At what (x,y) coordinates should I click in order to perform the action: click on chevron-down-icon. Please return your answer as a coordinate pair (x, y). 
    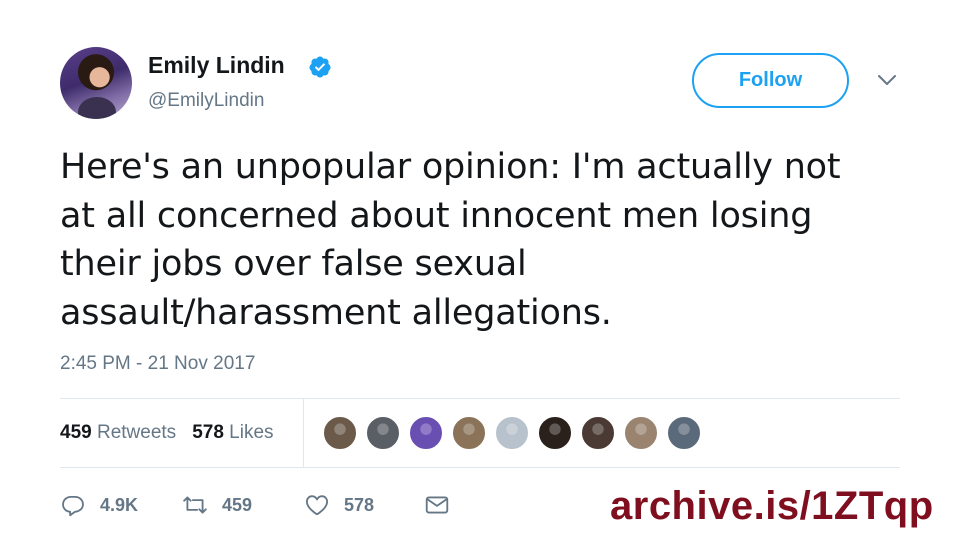
    Looking at the image, I should click on (887, 80).